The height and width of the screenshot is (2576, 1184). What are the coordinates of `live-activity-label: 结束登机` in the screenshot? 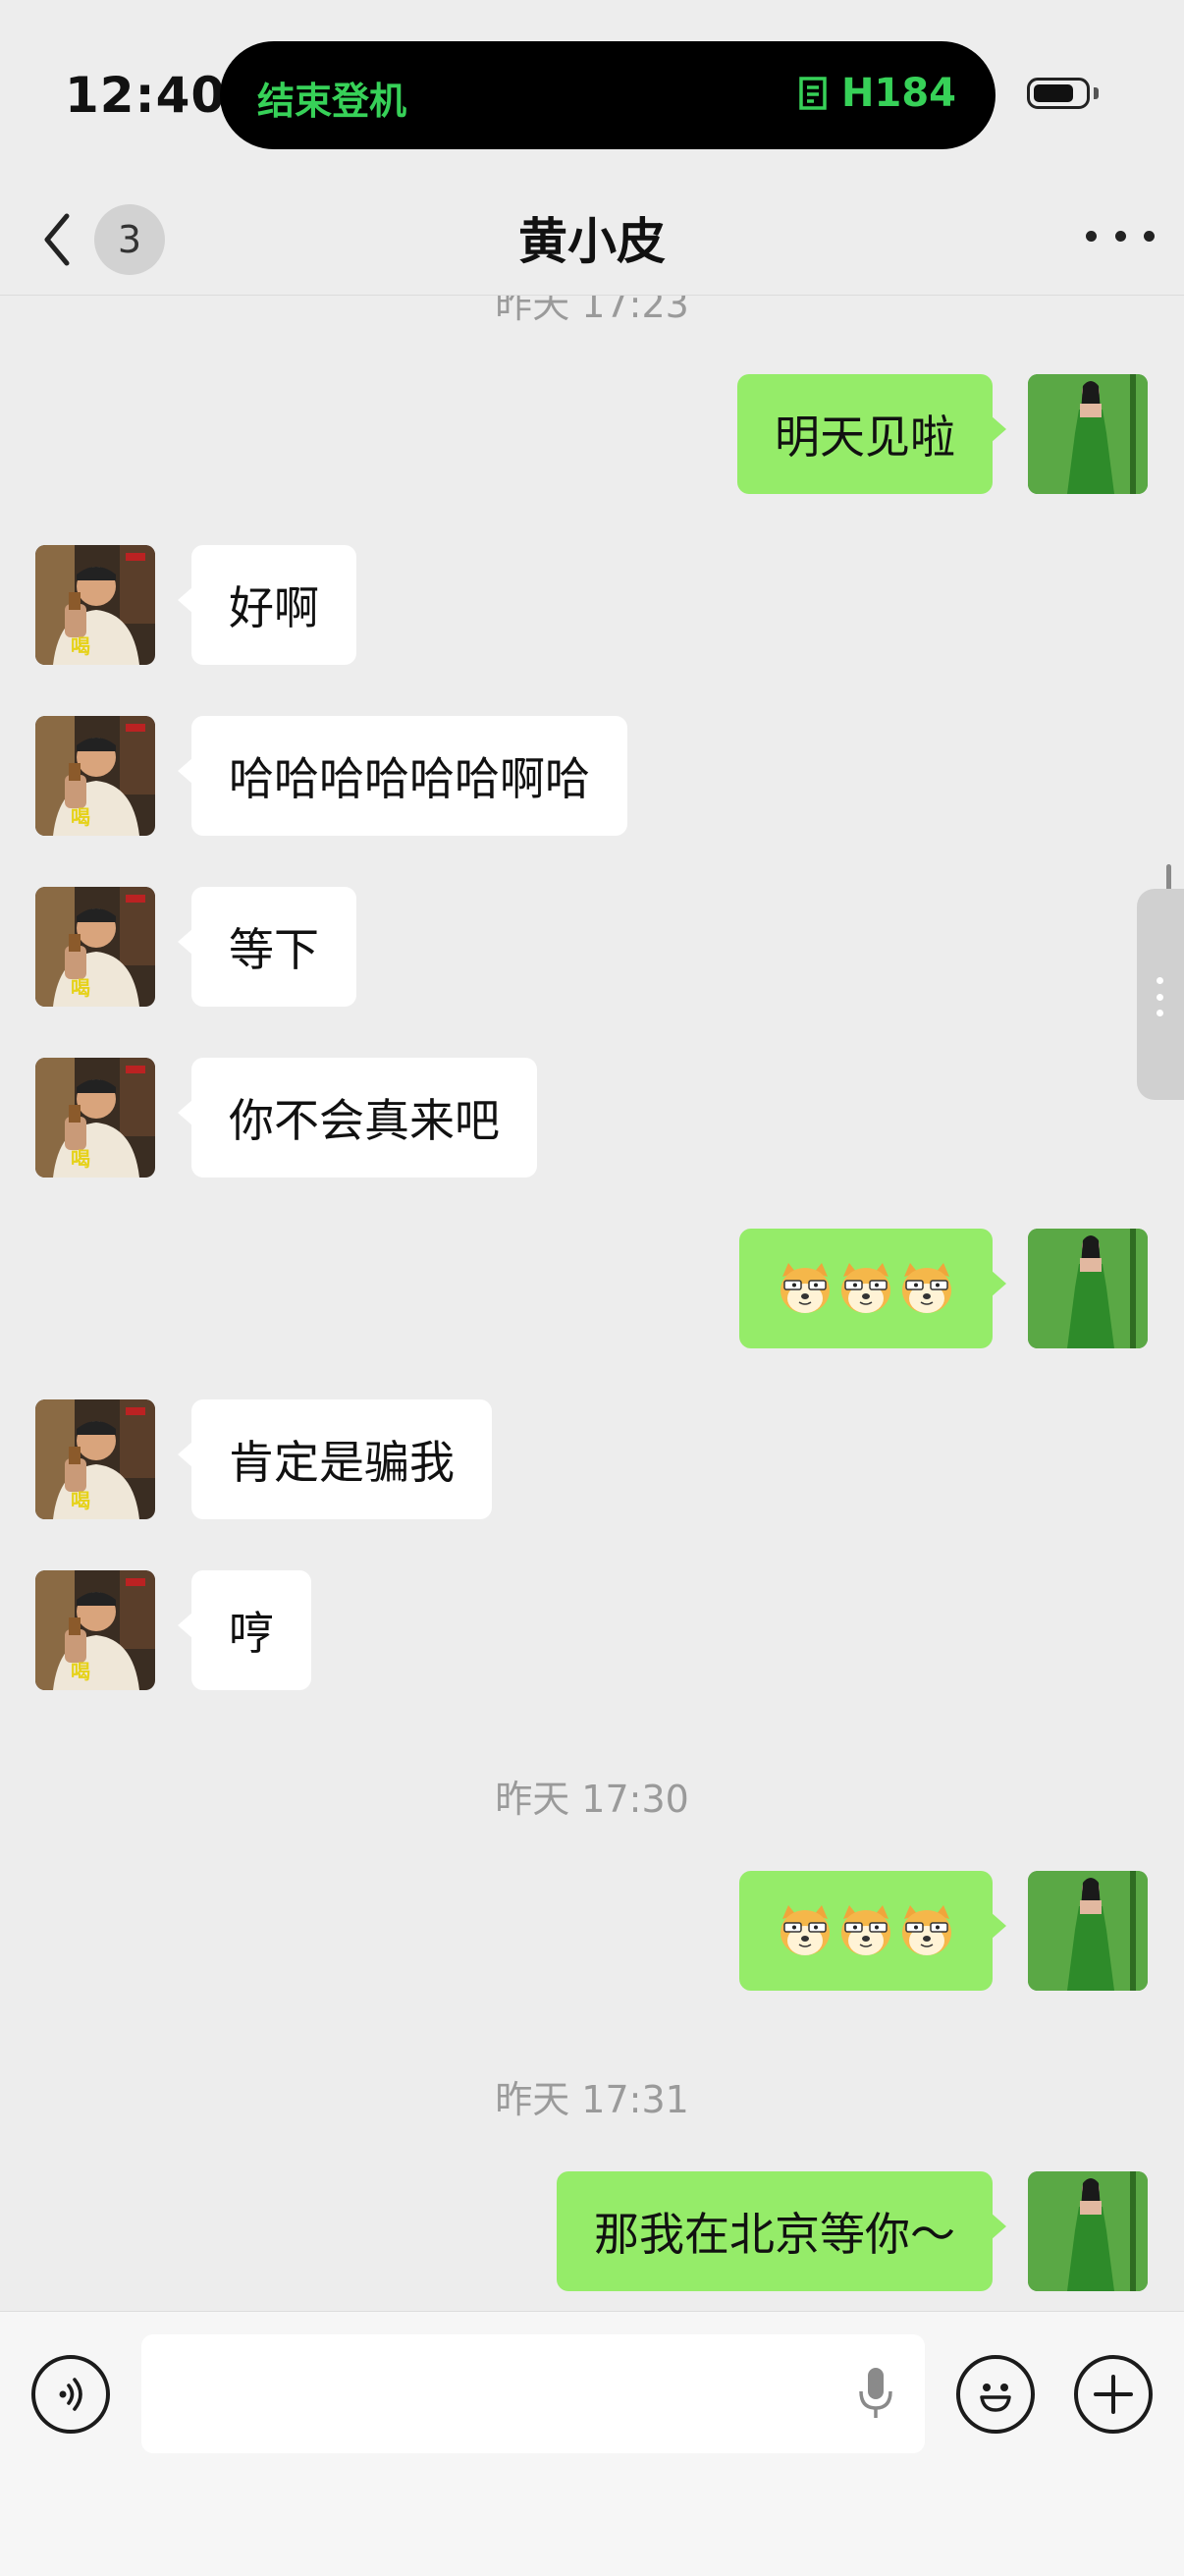 It's located at (332, 101).